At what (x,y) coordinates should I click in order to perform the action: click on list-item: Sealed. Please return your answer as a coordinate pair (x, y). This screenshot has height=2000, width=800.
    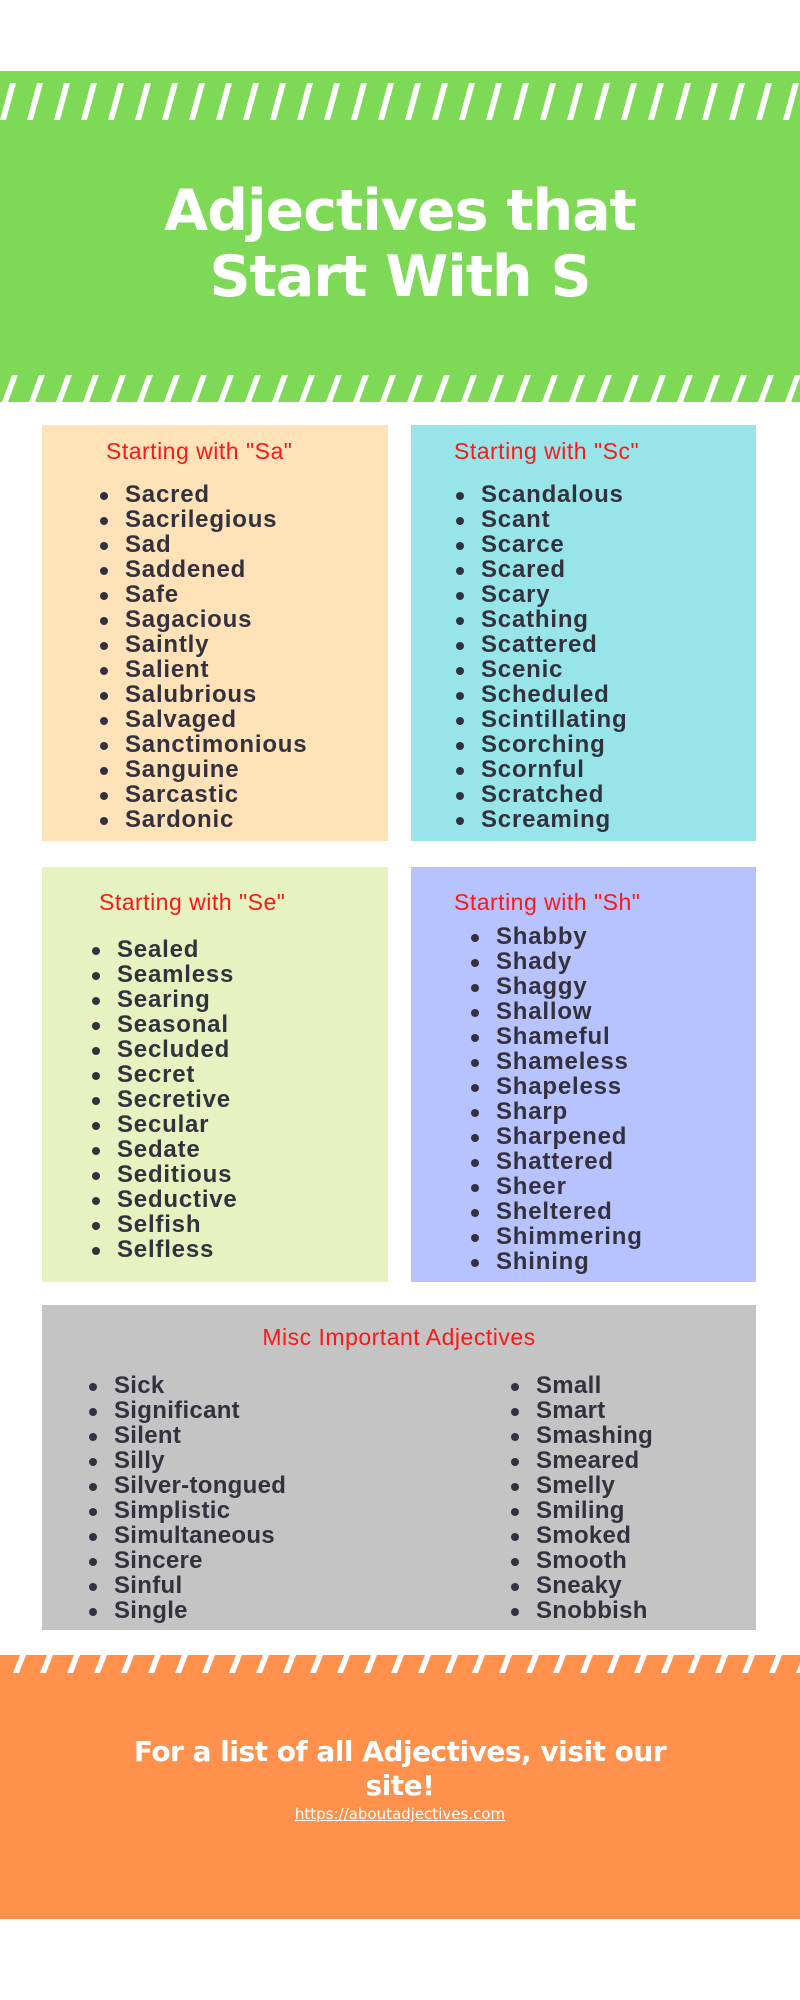
    Looking at the image, I should click on (163, 949).